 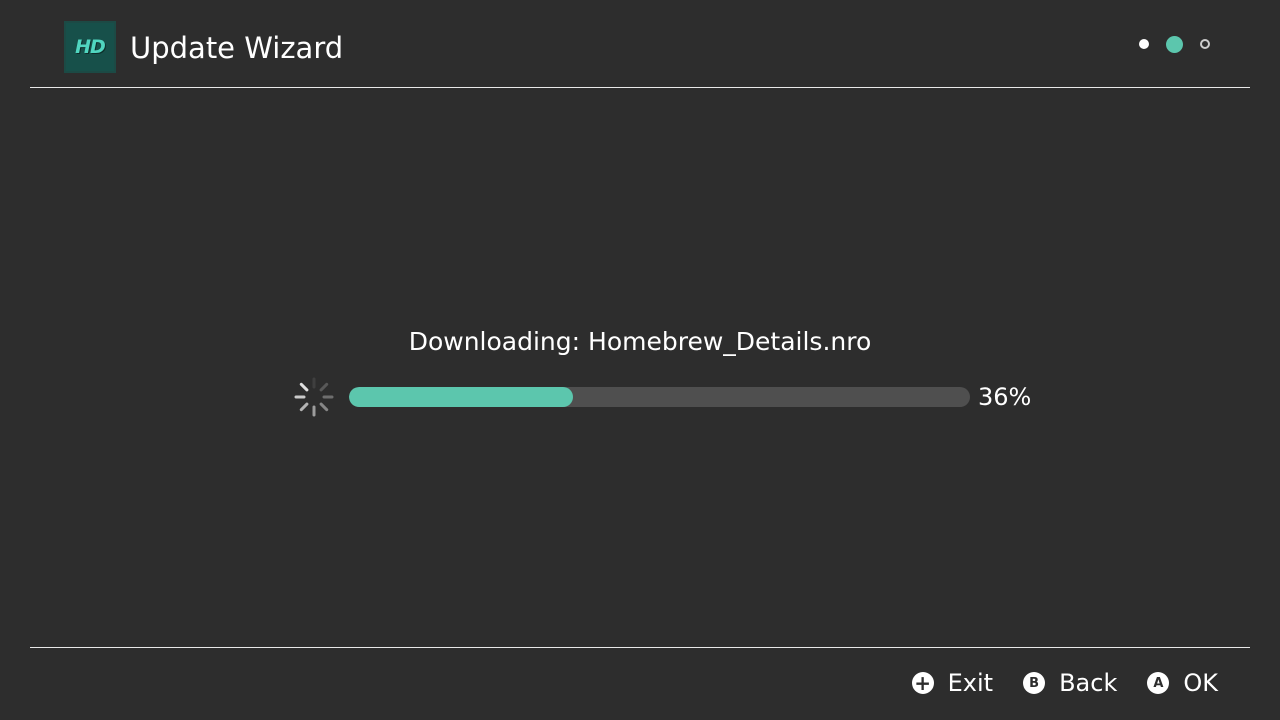 I want to click on download-status-text: Downloading: Homebrew_Details.nro, so click(x=640, y=341).